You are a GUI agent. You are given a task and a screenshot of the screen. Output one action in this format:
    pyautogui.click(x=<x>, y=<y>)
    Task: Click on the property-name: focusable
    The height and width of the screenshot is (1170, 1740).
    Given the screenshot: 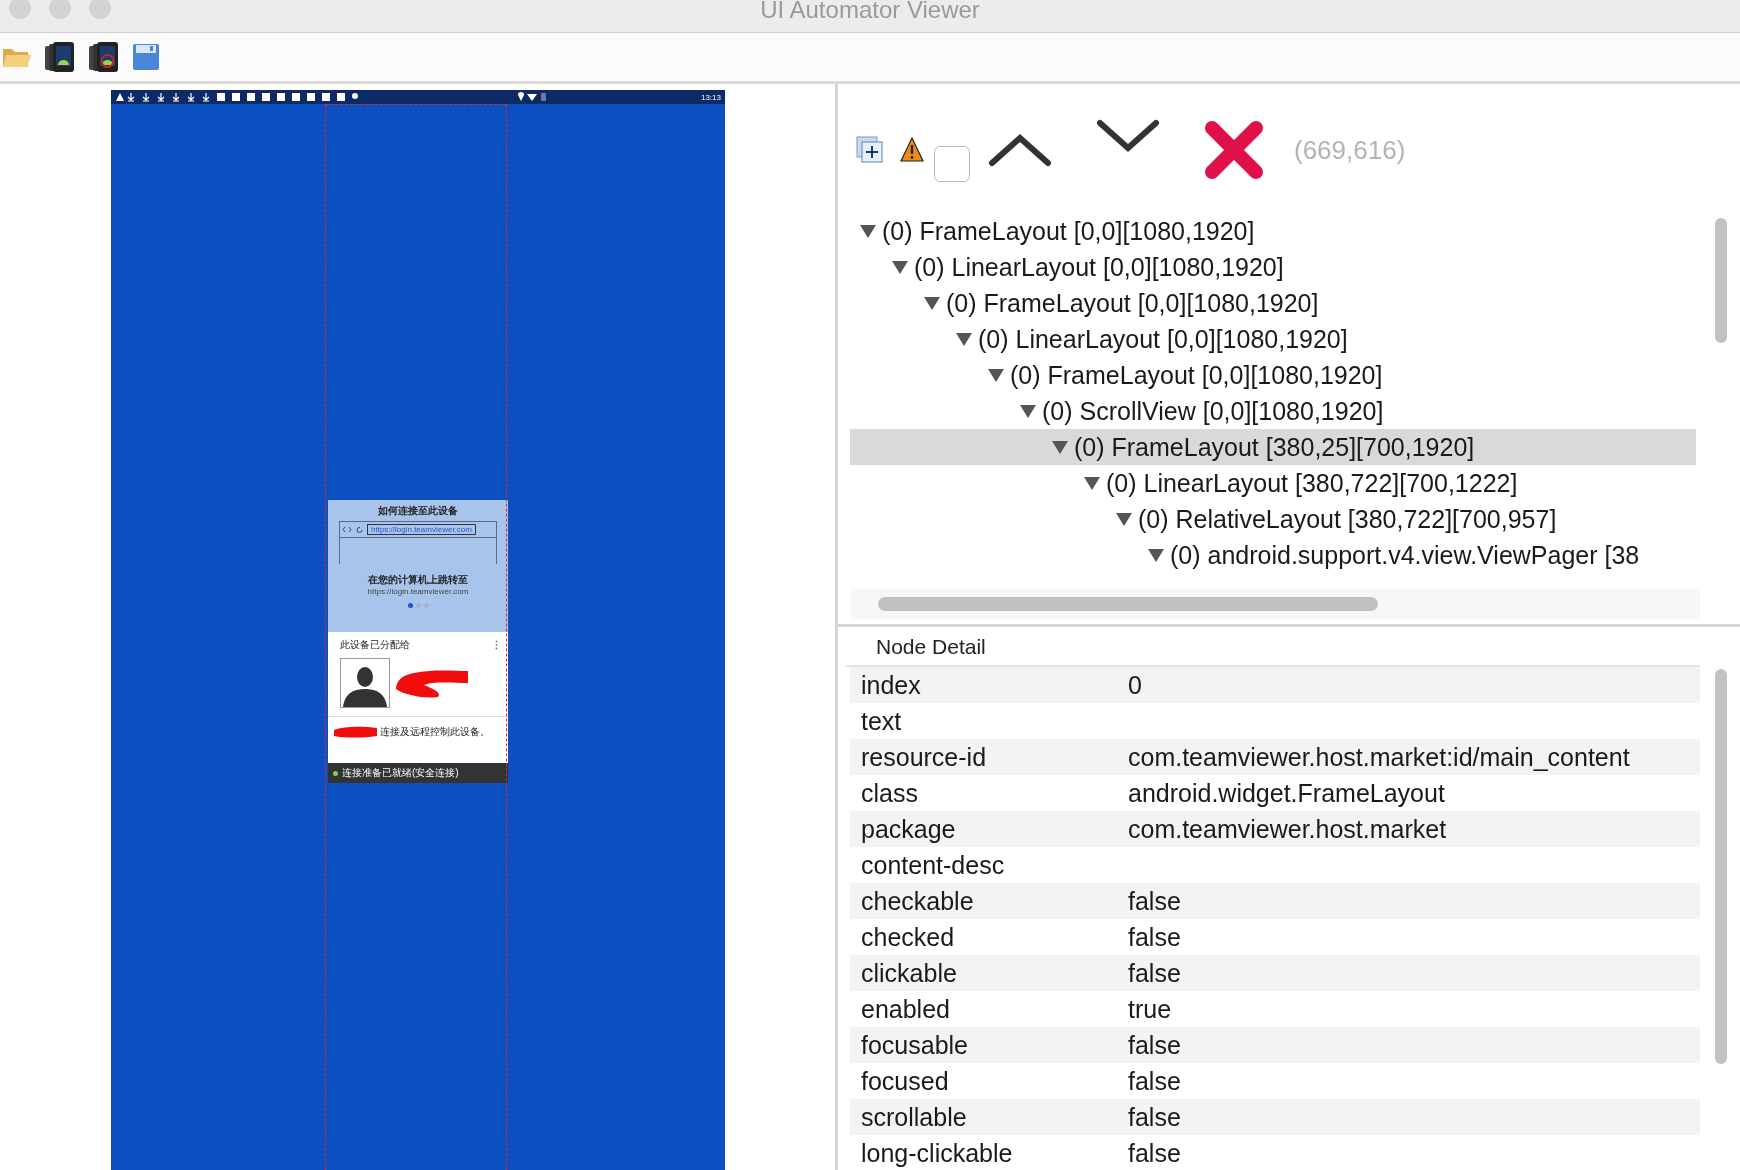 What is the action you would take?
    pyautogui.click(x=915, y=1045)
    